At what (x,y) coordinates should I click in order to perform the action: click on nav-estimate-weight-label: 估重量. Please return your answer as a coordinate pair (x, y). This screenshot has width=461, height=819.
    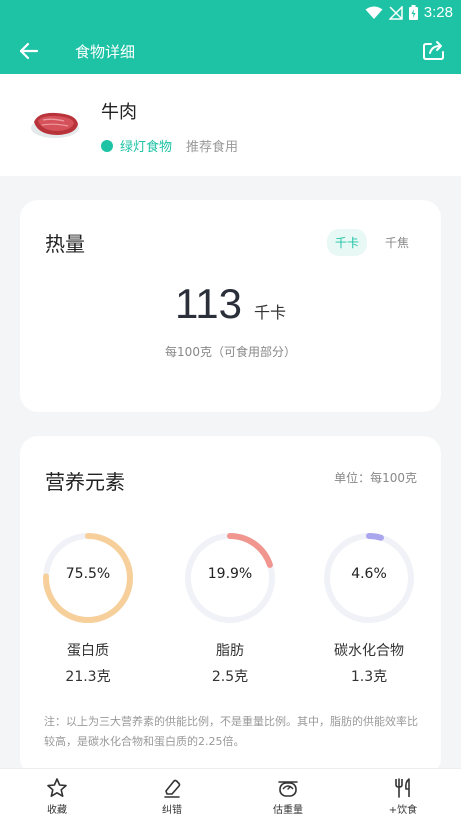
    Looking at the image, I should click on (288, 810).